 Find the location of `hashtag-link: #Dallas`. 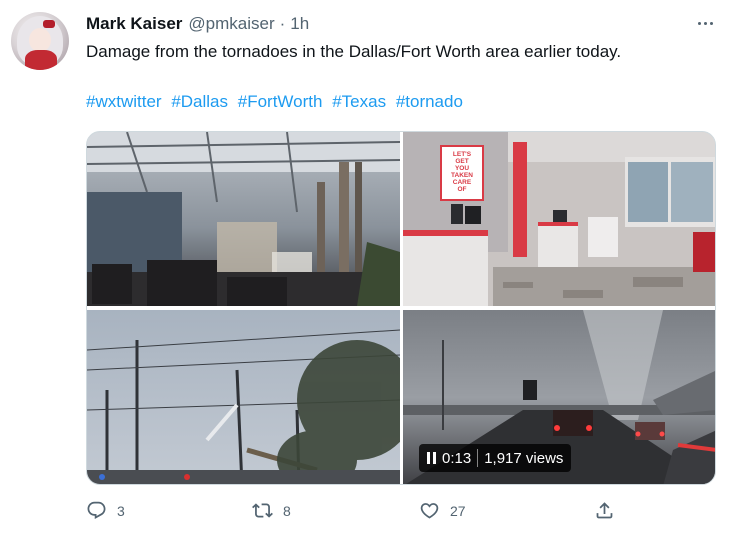

hashtag-link: #Dallas is located at coordinates (199, 101).